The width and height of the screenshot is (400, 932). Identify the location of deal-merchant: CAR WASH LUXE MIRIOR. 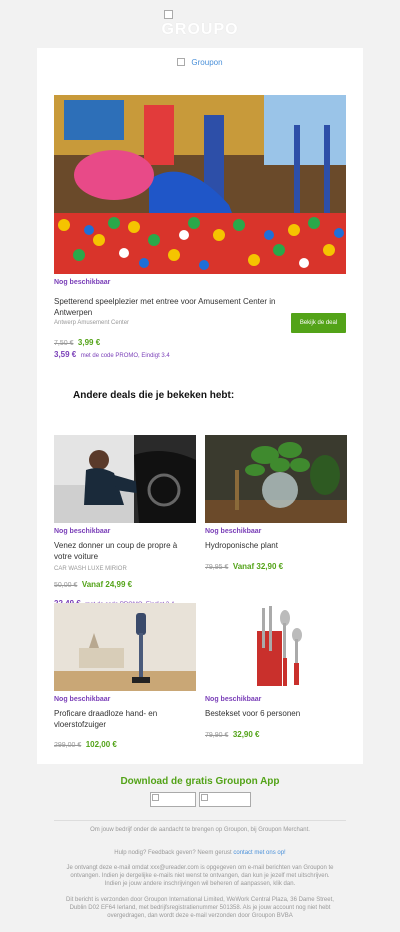
(90, 569).